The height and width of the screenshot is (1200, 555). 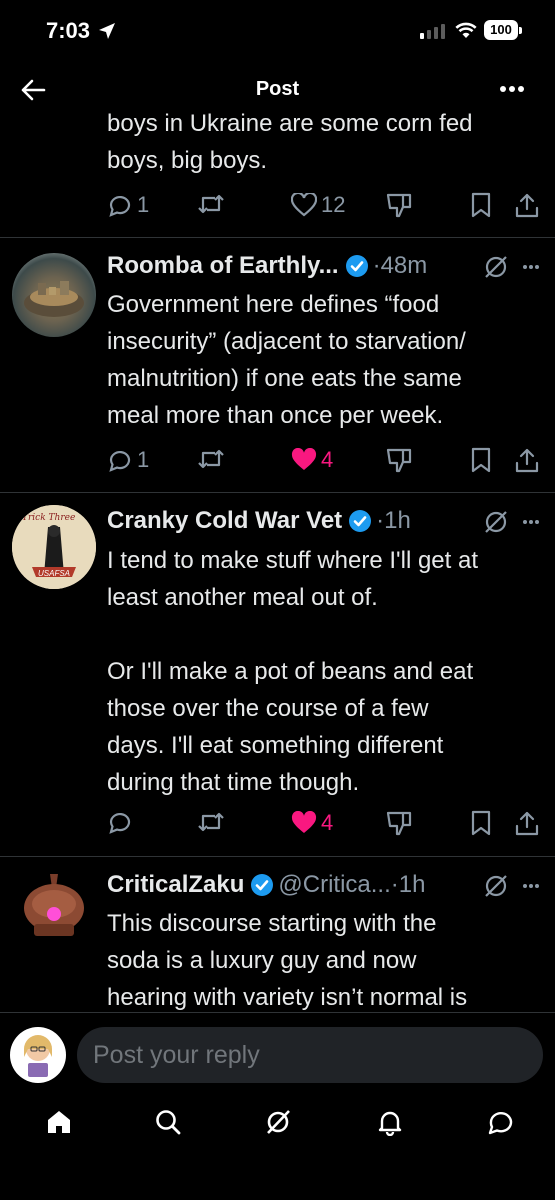 I want to click on status-time: 7:03, so click(x=68, y=30).